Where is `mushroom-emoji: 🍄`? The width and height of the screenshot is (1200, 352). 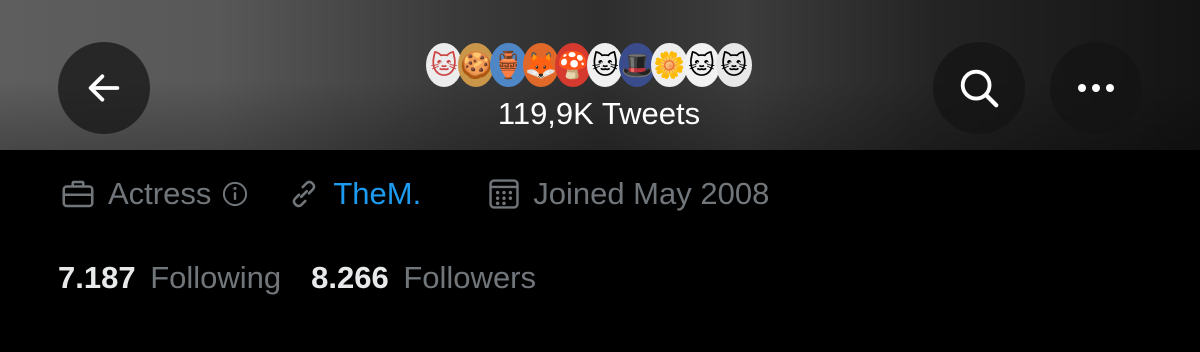
mushroom-emoji: 🍄 is located at coordinates (573, 65).